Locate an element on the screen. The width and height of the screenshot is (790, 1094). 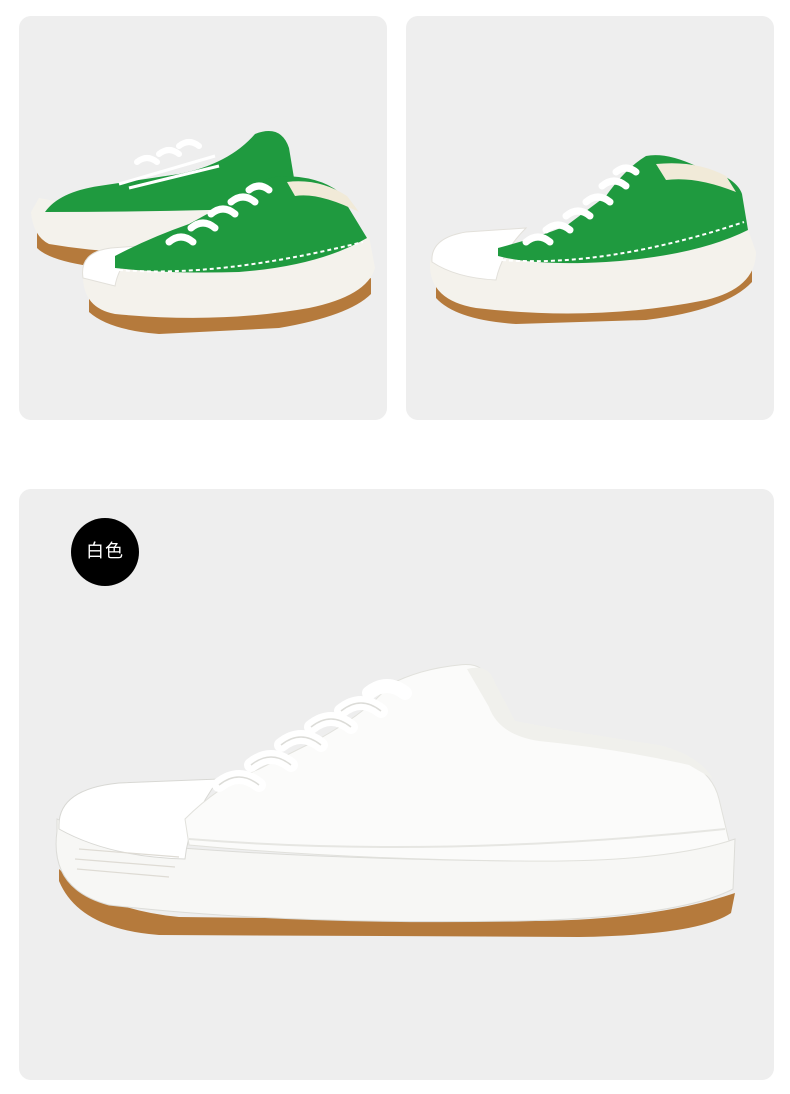
color-label-badge: 白色 is located at coordinates (105, 552).